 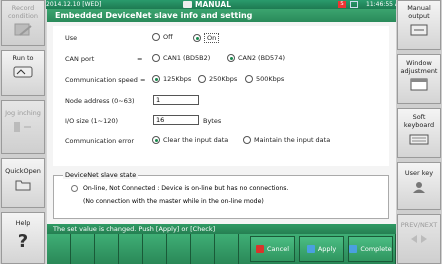 I want to click on complete-icon, so click(x=353, y=249).